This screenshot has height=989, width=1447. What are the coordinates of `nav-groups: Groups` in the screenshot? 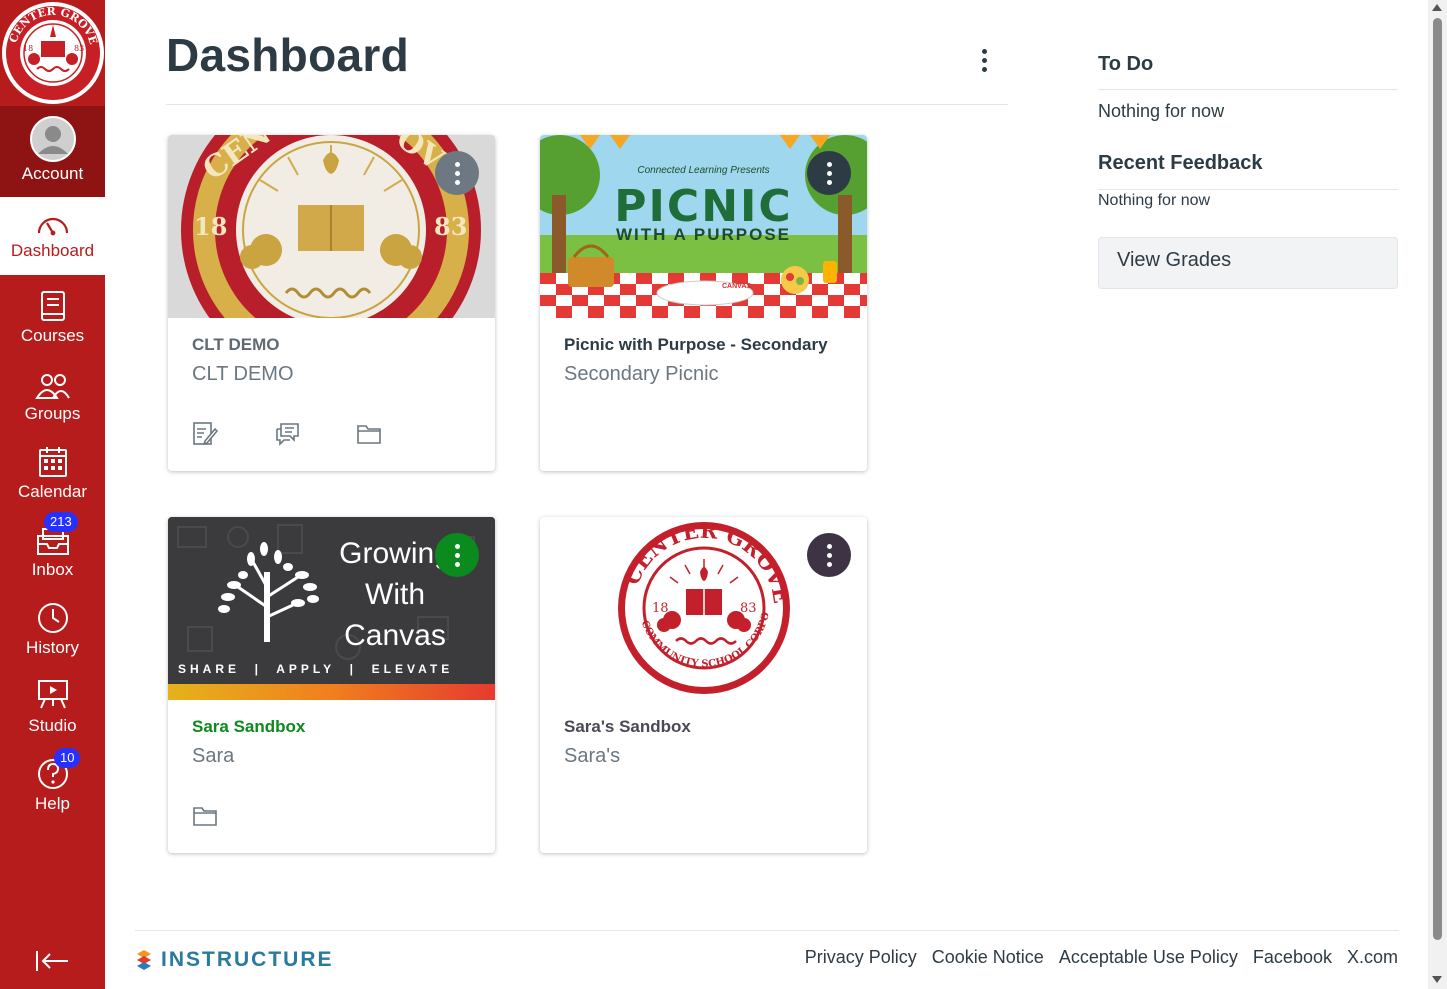 It's located at (52, 398).